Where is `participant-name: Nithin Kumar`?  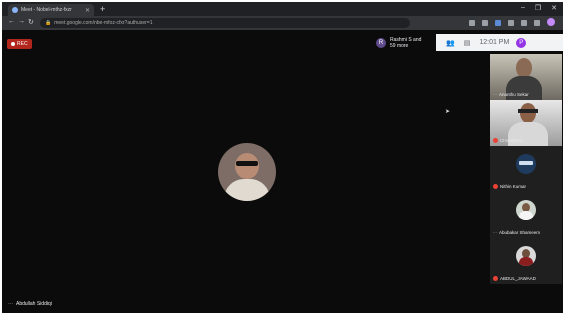
participant-name: Nithin Kumar is located at coordinates (513, 186).